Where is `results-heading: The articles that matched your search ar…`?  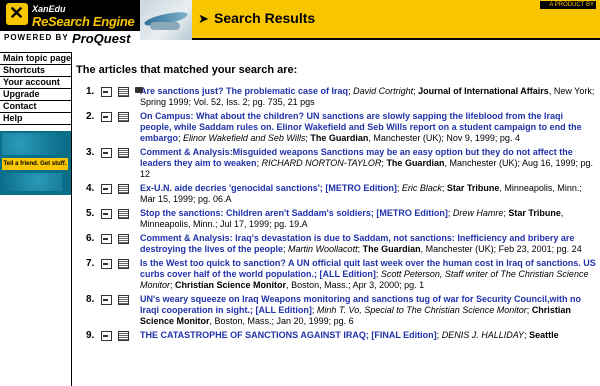 results-heading: The articles that matched your search ar… is located at coordinates (187, 70).